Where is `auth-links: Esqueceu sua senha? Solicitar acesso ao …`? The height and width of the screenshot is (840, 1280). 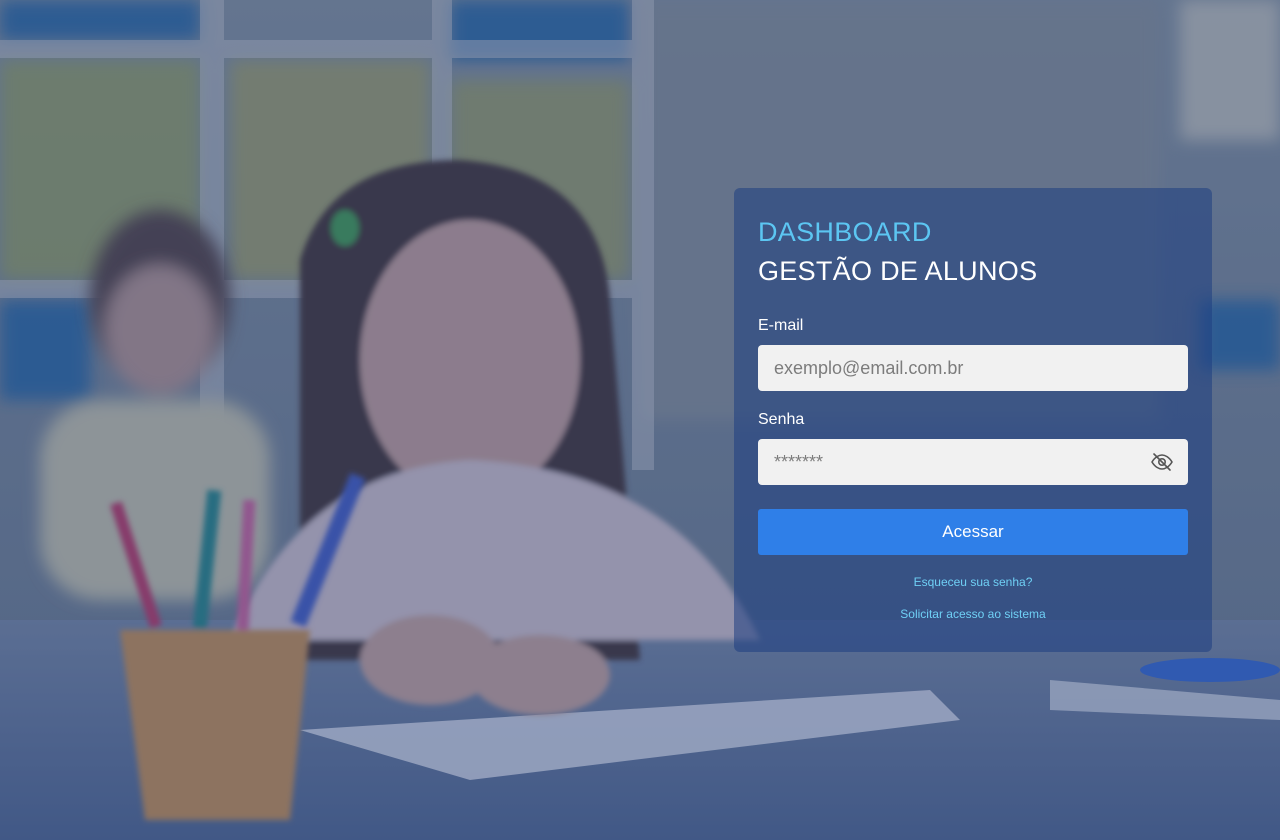 auth-links: Esqueceu sua senha? Solicitar acesso ao … is located at coordinates (973, 598).